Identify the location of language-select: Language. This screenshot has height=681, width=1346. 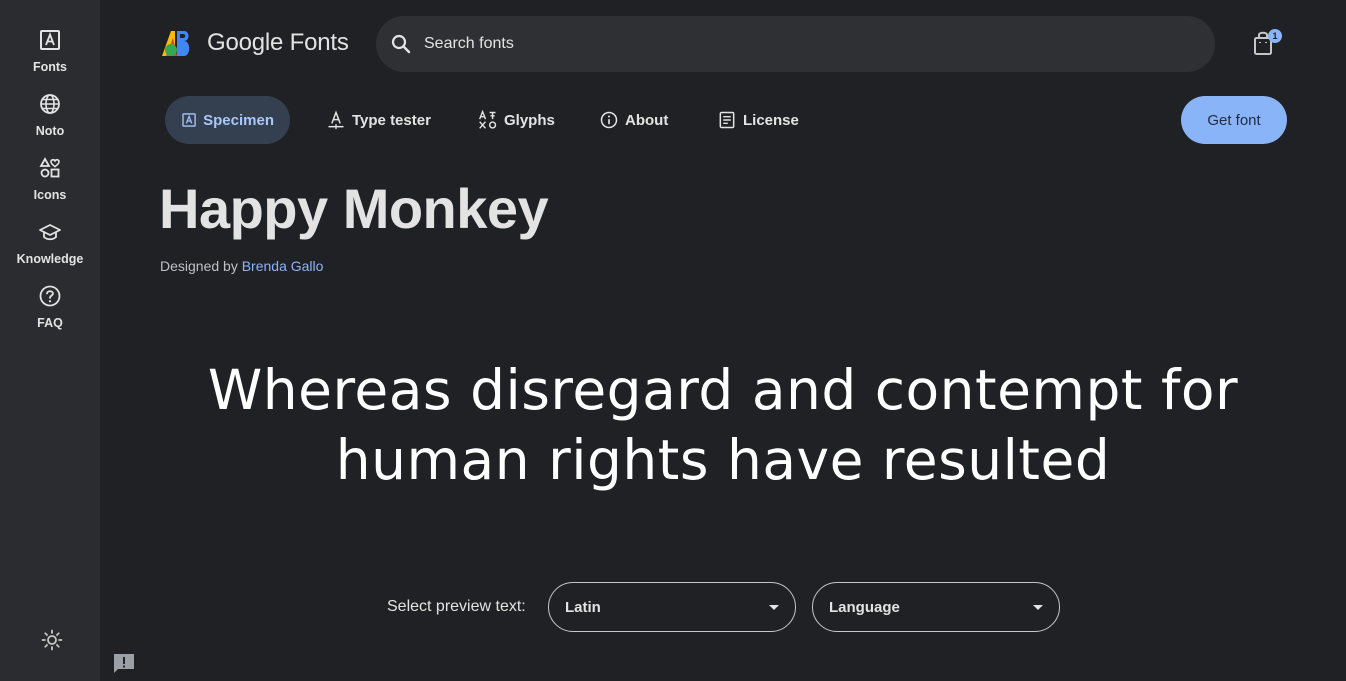
(936, 607).